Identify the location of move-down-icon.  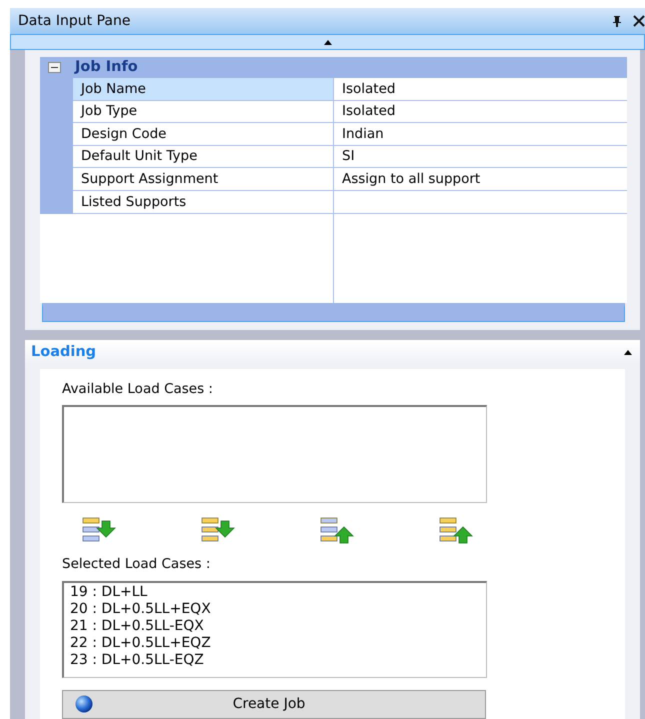
(100, 530).